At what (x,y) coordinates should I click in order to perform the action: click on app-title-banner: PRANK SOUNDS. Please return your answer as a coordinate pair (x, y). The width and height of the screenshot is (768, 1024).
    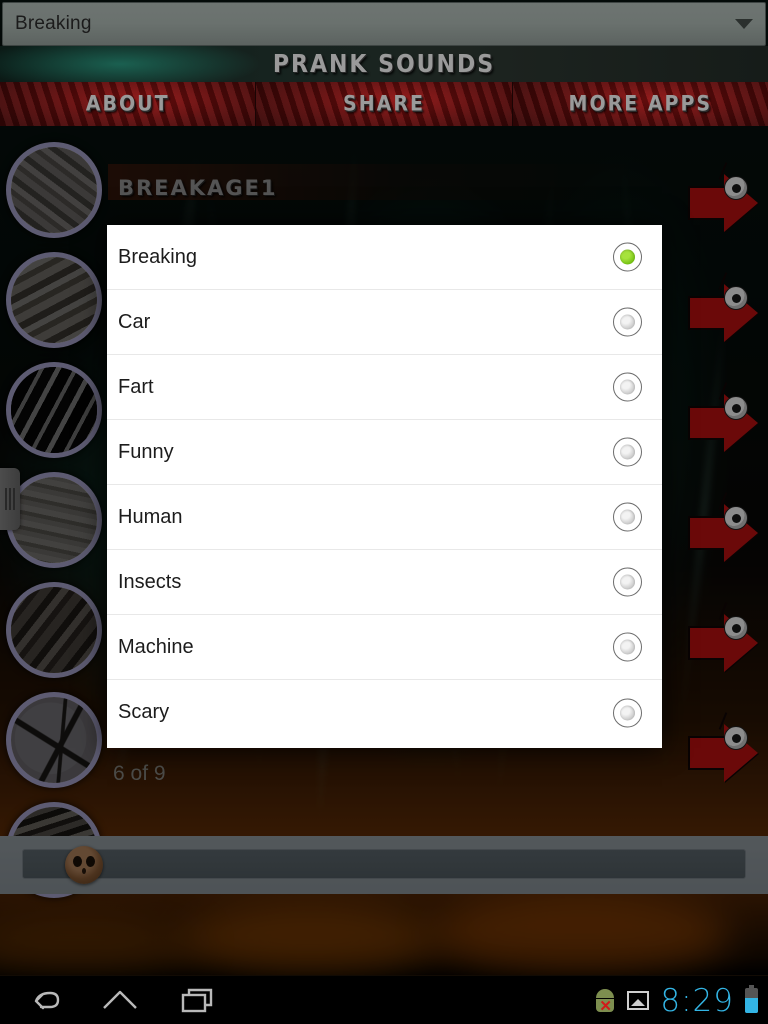
    Looking at the image, I should click on (384, 64).